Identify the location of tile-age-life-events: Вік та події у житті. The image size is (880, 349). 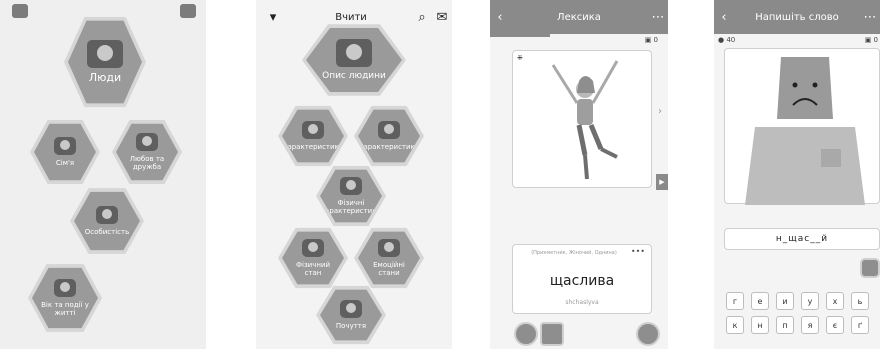
(65, 298).